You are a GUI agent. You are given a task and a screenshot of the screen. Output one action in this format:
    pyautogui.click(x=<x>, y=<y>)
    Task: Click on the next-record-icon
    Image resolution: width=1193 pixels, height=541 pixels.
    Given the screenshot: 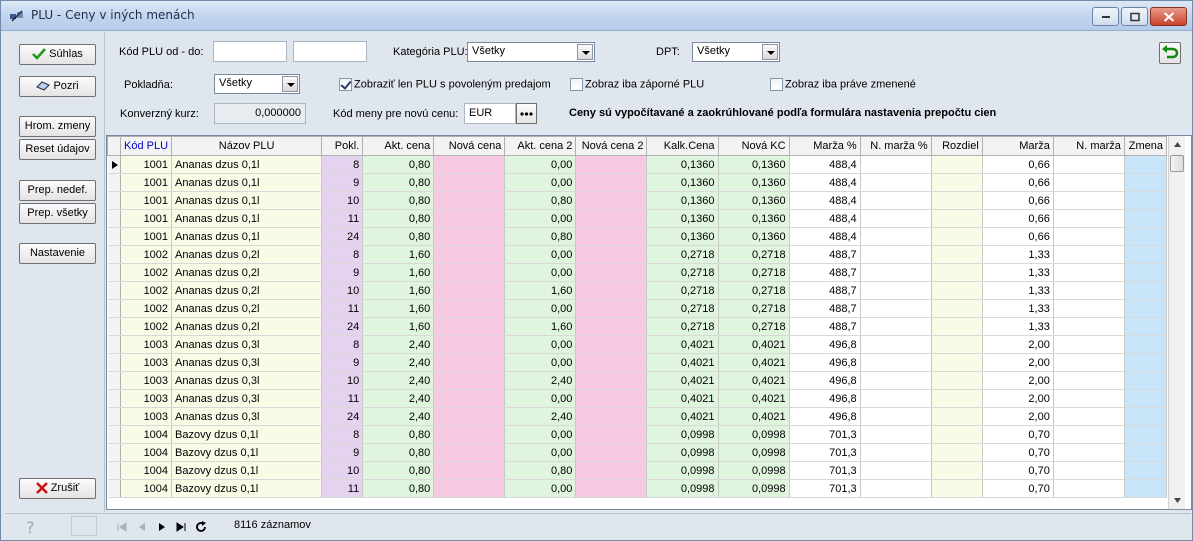 What is the action you would take?
    pyautogui.click(x=162, y=527)
    